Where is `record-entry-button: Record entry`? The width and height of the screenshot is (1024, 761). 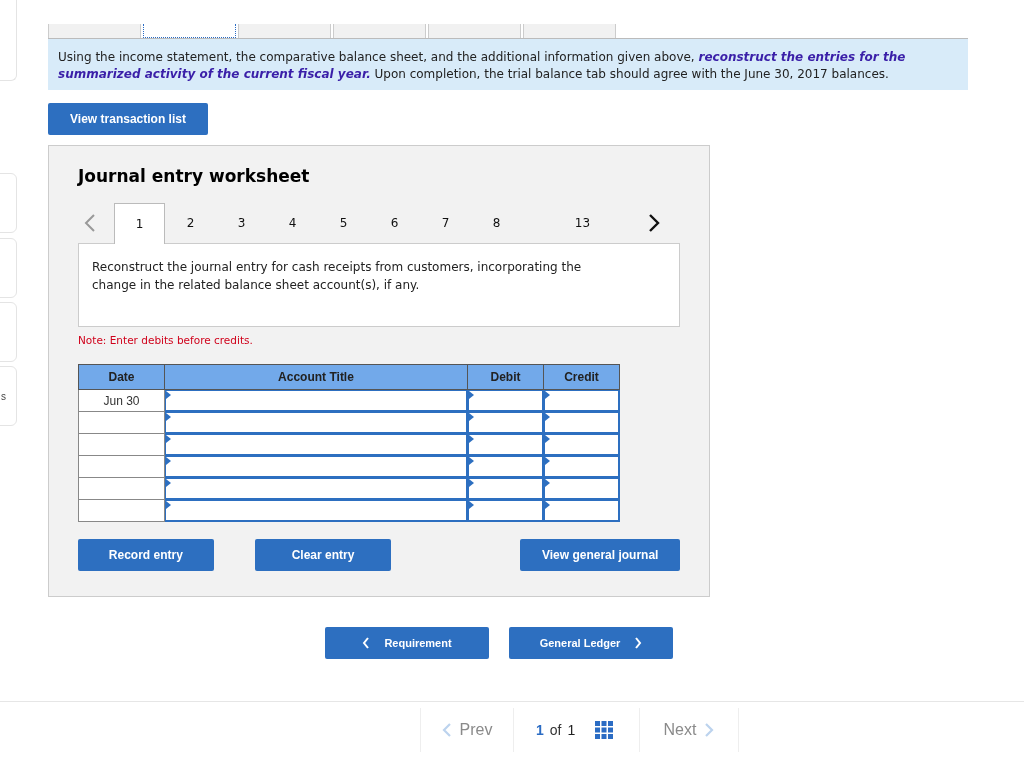 record-entry-button: Record entry is located at coordinates (146, 555).